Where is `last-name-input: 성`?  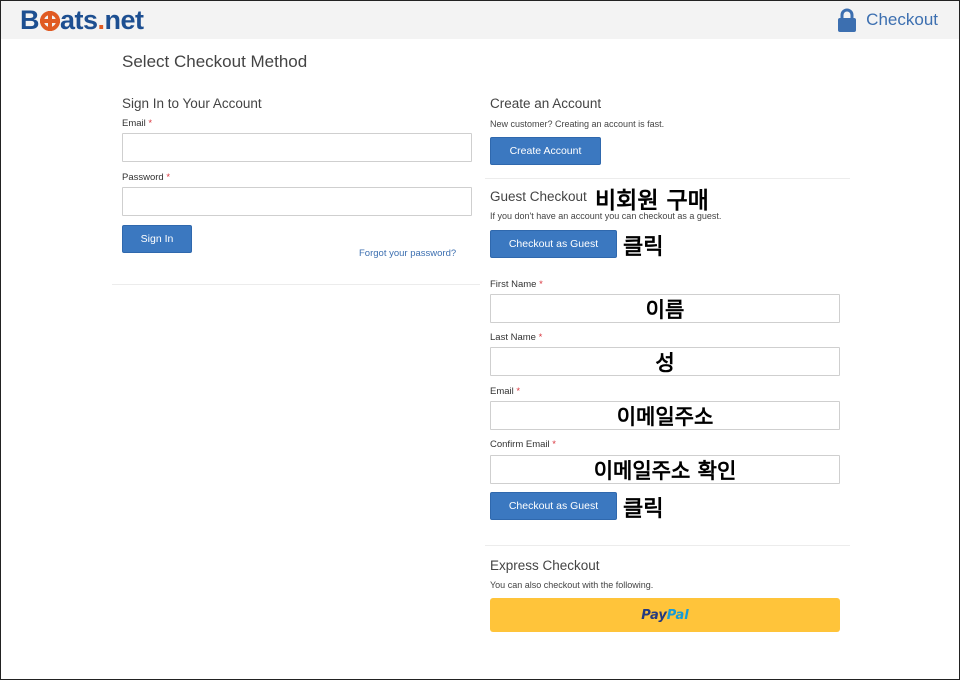 last-name-input: 성 is located at coordinates (665, 361).